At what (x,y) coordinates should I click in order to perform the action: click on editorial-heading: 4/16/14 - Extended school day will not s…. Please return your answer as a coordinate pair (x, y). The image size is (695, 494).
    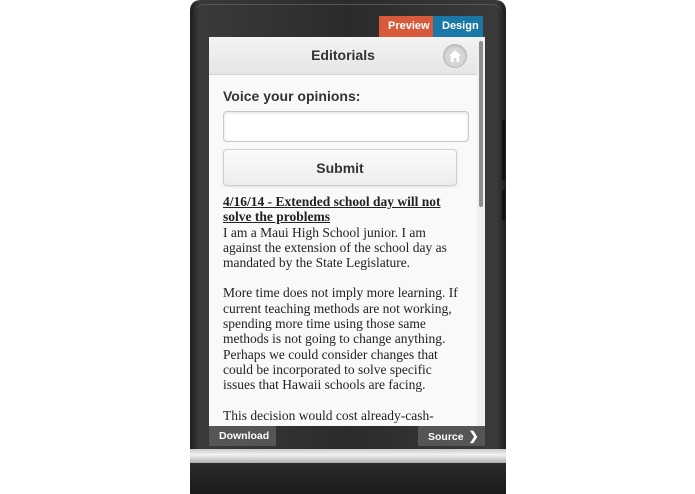
    Looking at the image, I should click on (343, 209).